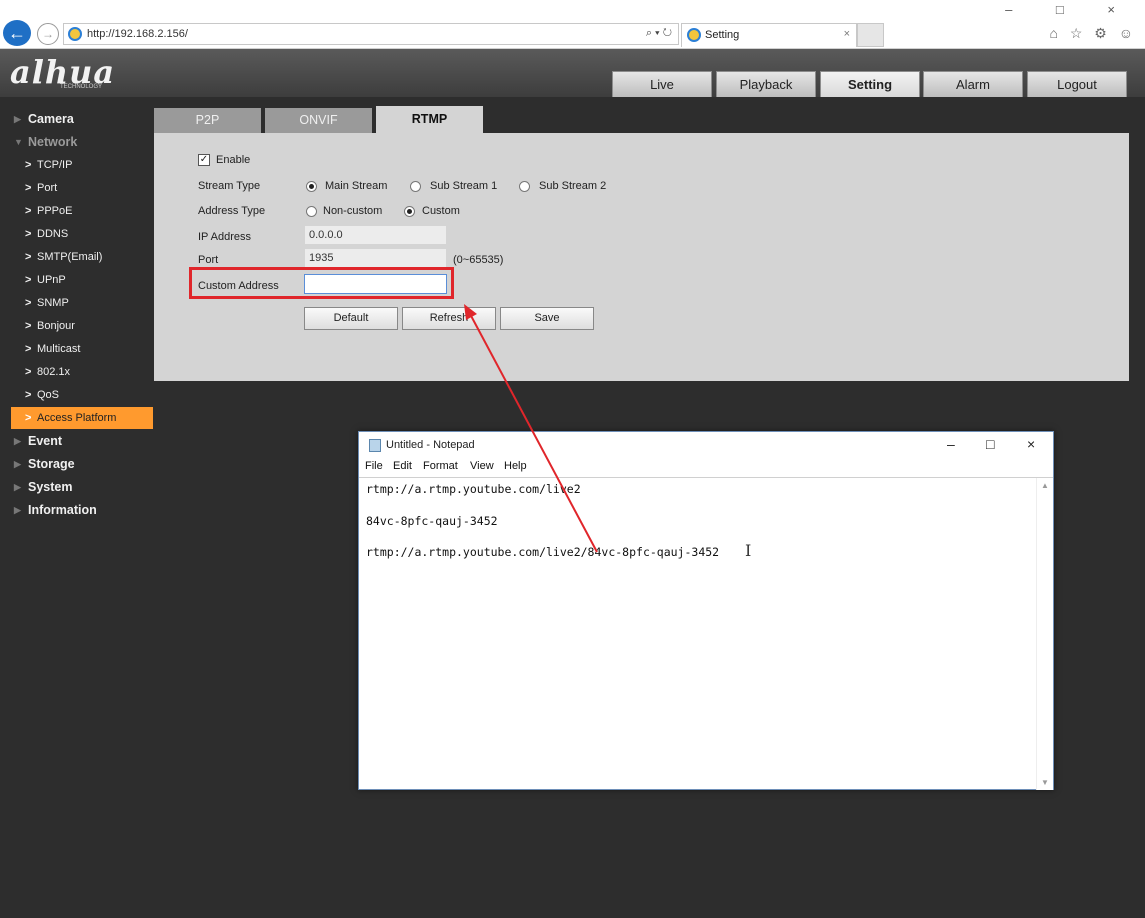 The height and width of the screenshot is (918, 1145). What do you see at coordinates (449, 318) in the screenshot?
I see `refresh-button: Refresh` at bounding box center [449, 318].